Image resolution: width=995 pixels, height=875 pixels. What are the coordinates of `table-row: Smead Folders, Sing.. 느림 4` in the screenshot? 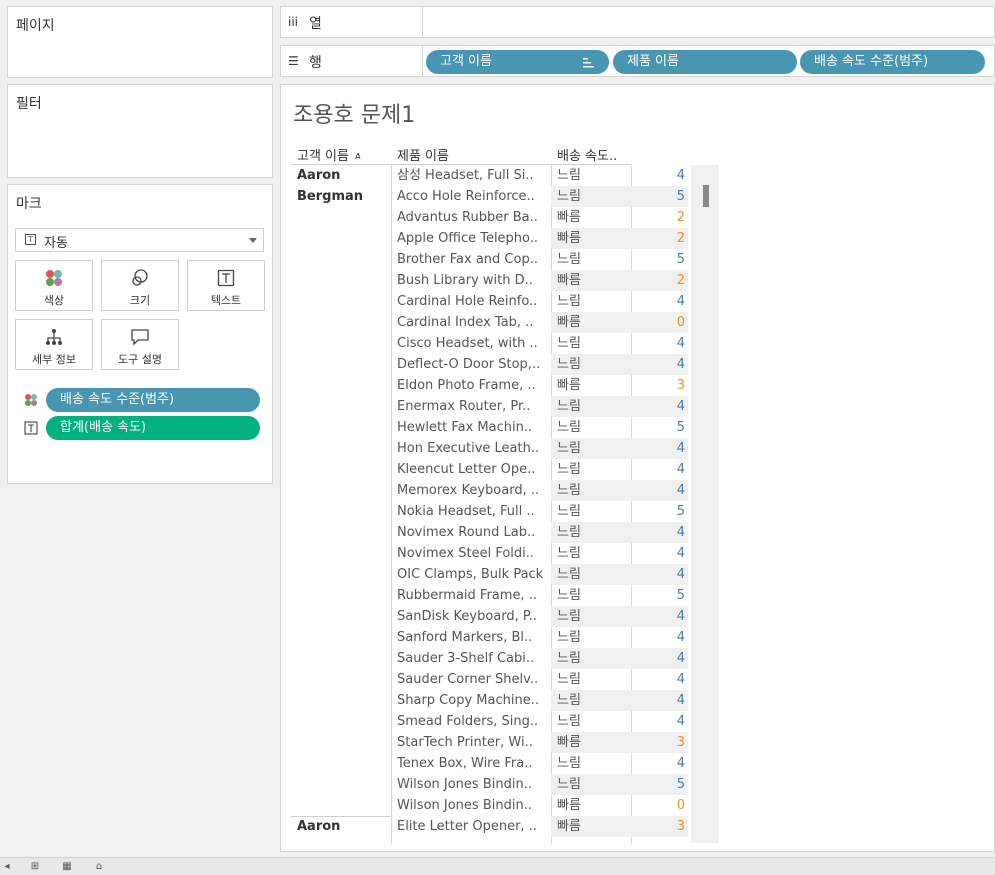 It's located at (541, 721).